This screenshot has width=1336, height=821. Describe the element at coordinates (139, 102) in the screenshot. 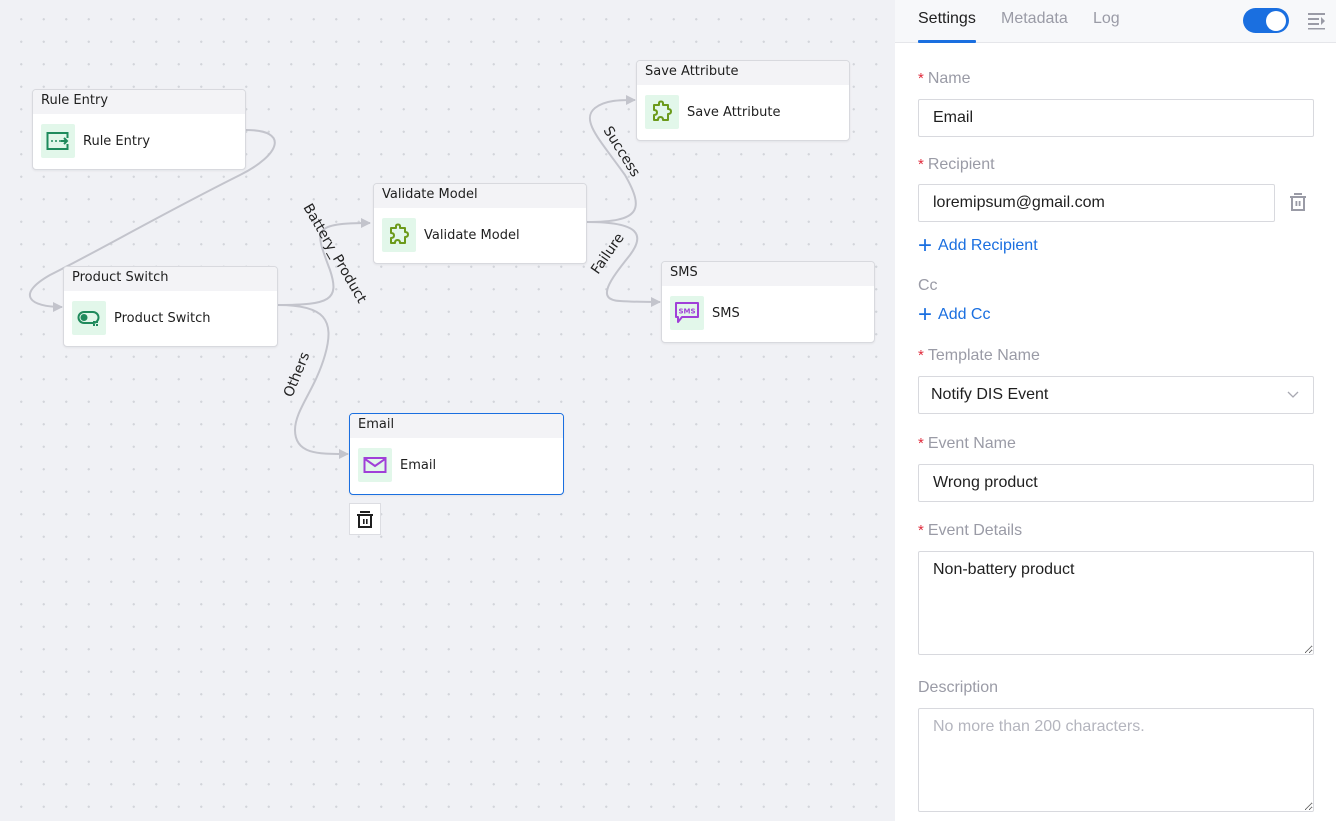

I see `node-header: Rule Entry` at that location.